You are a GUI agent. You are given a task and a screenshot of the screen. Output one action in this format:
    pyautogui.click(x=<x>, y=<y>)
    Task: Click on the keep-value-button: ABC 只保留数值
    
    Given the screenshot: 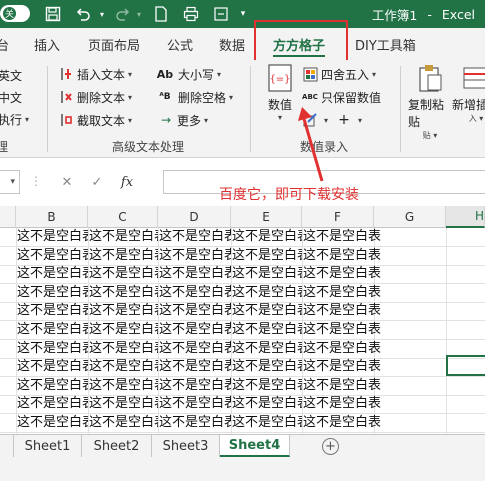 What is the action you would take?
    pyautogui.click(x=341, y=97)
    